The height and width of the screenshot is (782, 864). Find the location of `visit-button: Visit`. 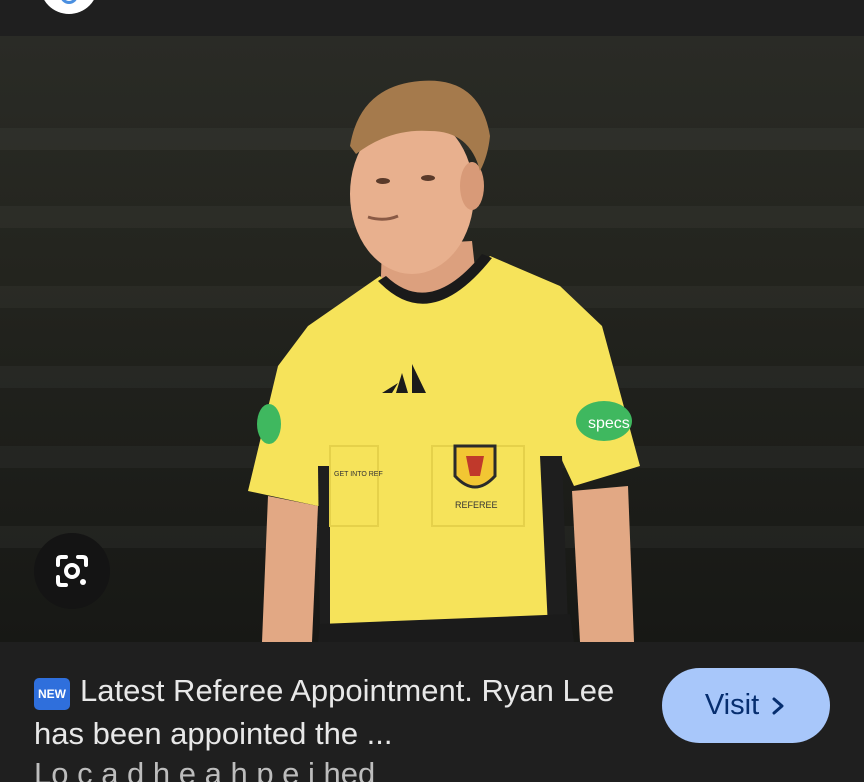

visit-button: Visit is located at coordinates (746, 705).